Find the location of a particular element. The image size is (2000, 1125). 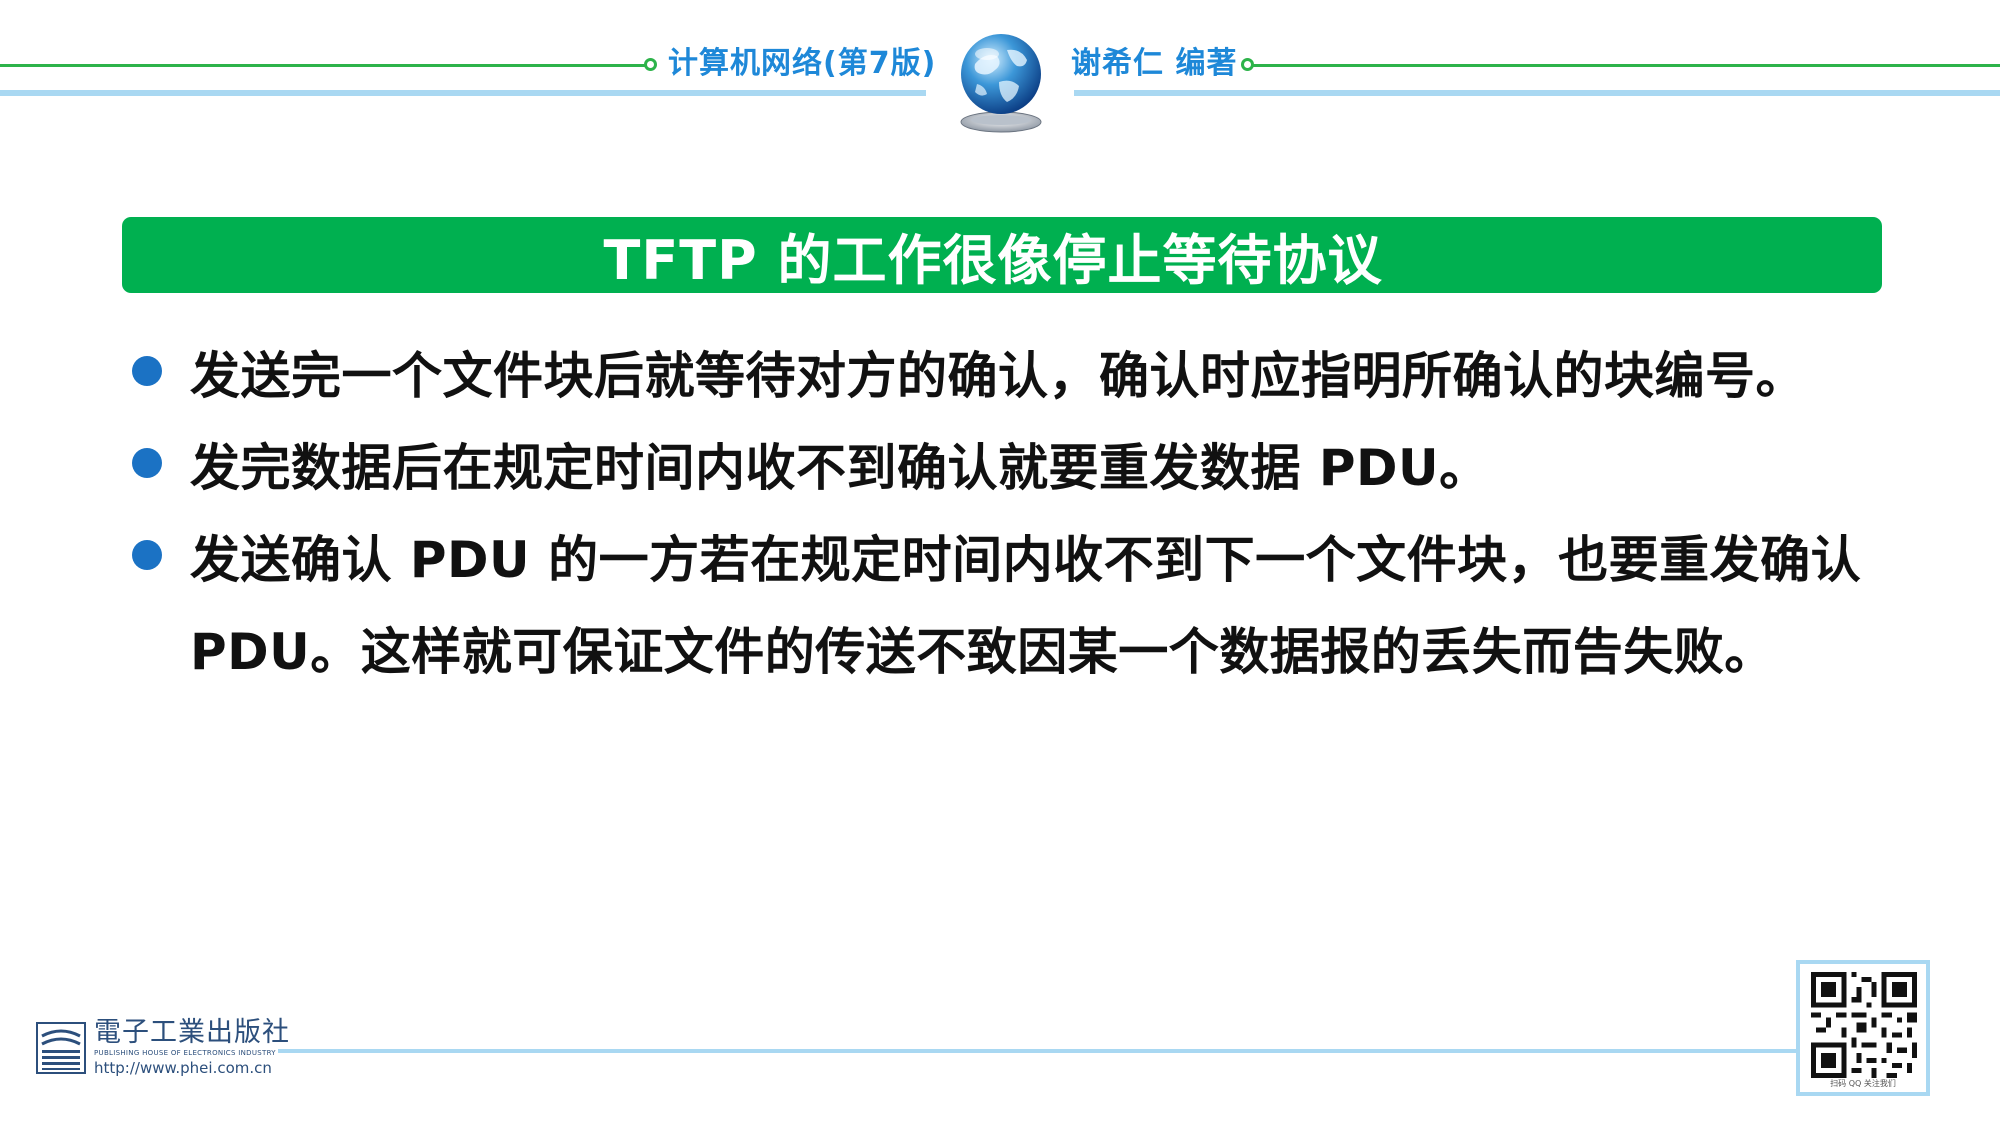

header-line-left-green is located at coordinates (322, 65).